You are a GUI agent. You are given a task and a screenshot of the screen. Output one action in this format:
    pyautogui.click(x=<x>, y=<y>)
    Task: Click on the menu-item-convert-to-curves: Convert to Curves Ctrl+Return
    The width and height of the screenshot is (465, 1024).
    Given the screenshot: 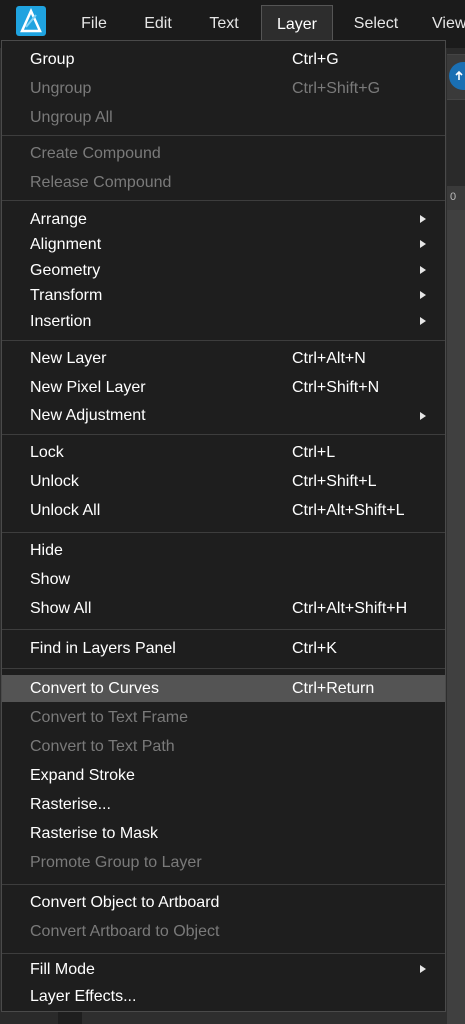 What is the action you would take?
    pyautogui.click(x=223, y=688)
    